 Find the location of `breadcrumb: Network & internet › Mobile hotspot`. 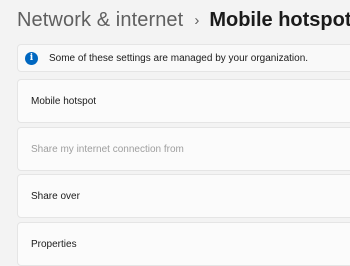

breadcrumb: Network & internet › Mobile hotspot is located at coordinates (183, 20).